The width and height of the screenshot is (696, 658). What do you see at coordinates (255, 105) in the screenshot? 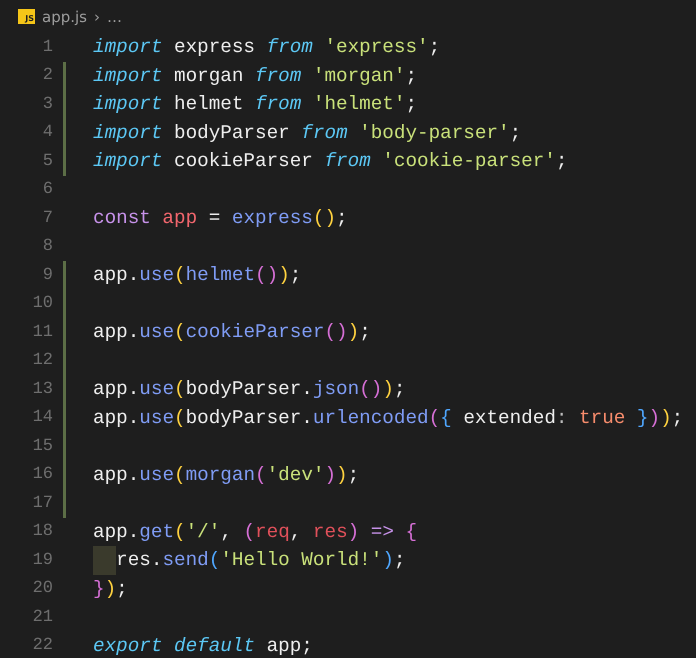
I see `code-line: import helmet from 'helmet';` at bounding box center [255, 105].